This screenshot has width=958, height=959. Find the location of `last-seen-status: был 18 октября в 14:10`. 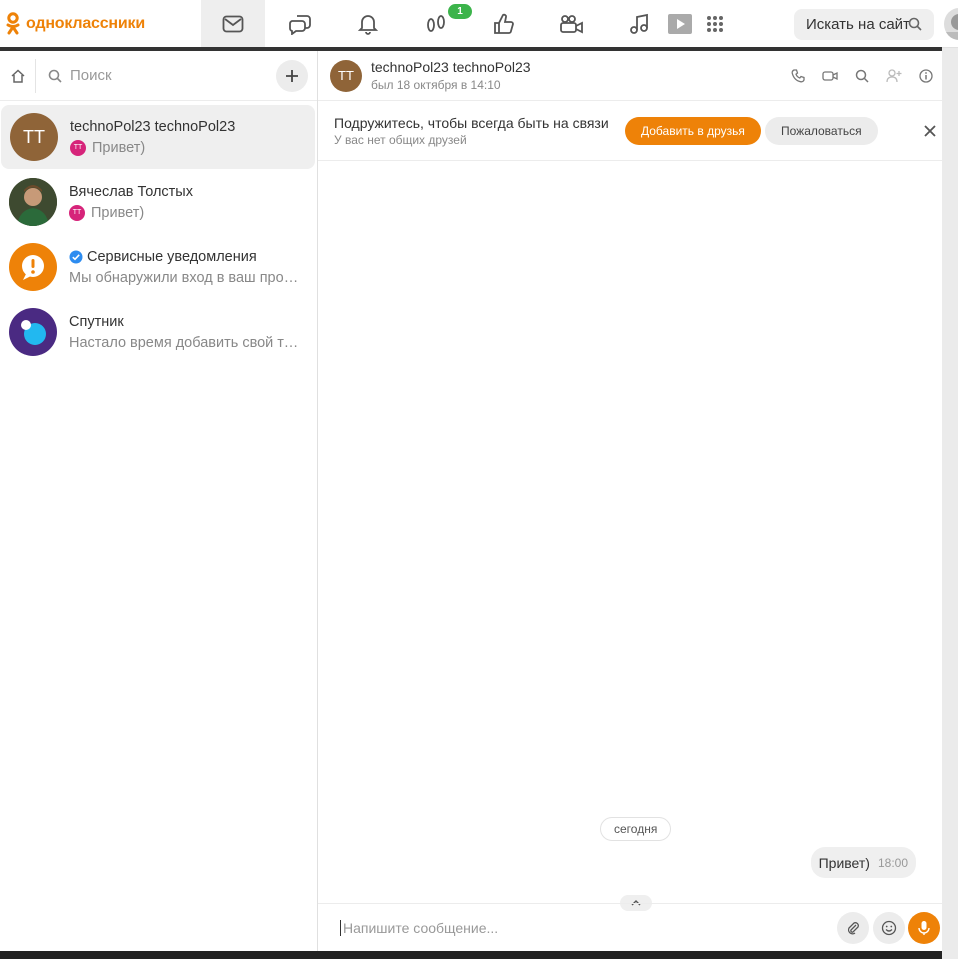

last-seen-status: был 18 октября в 14:10 is located at coordinates (436, 85).